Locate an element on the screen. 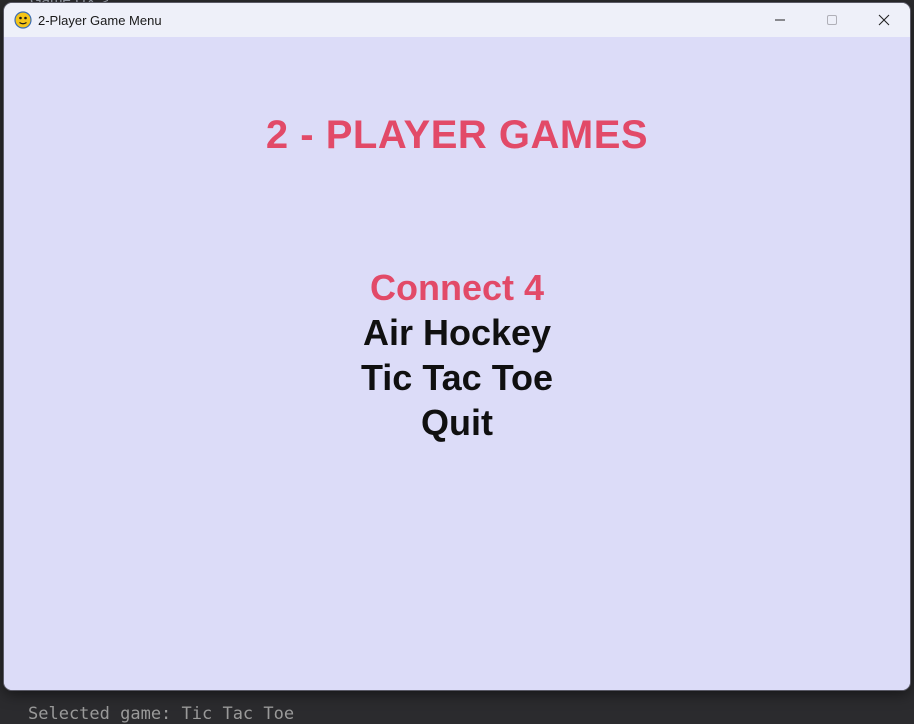  menu-title: 2 - PLAYER GAMES is located at coordinates (457, 135).